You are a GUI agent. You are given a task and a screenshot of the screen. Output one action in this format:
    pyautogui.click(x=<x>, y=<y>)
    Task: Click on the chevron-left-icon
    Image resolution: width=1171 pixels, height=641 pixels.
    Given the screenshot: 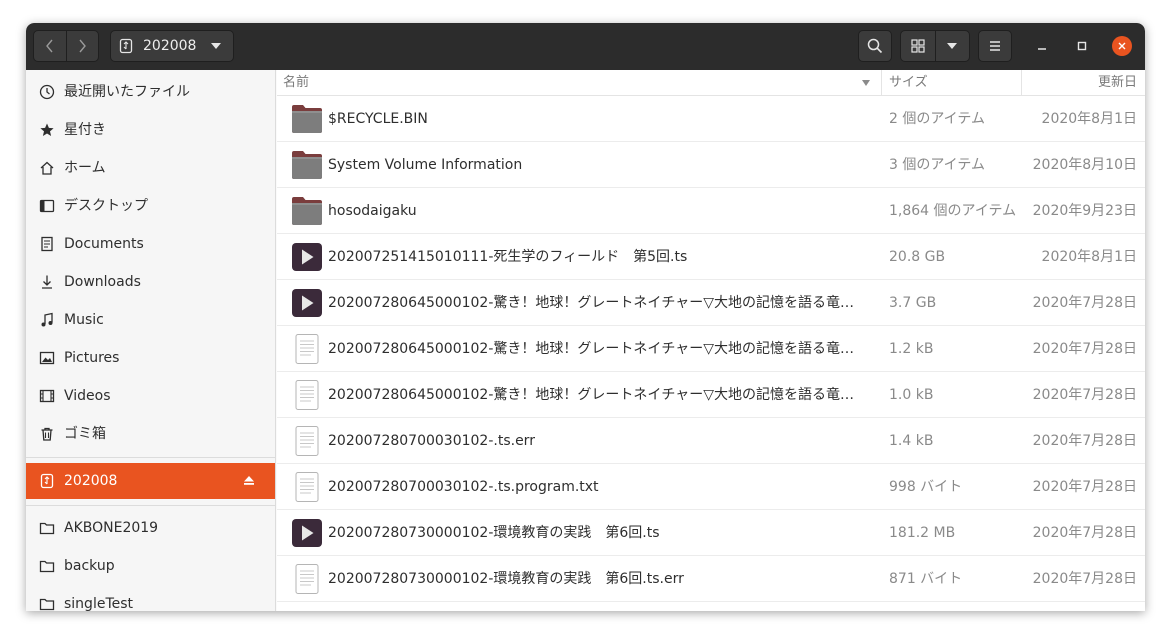 What is the action you would take?
    pyautogui.click(x=49, y=46)
    